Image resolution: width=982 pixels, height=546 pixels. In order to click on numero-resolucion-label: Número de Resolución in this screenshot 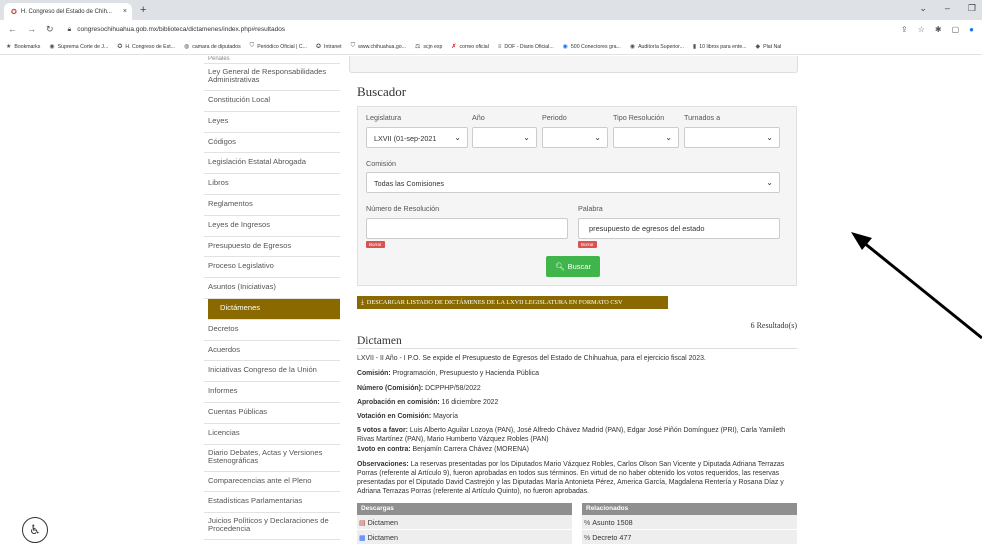, I will do `click(403, 208)`.